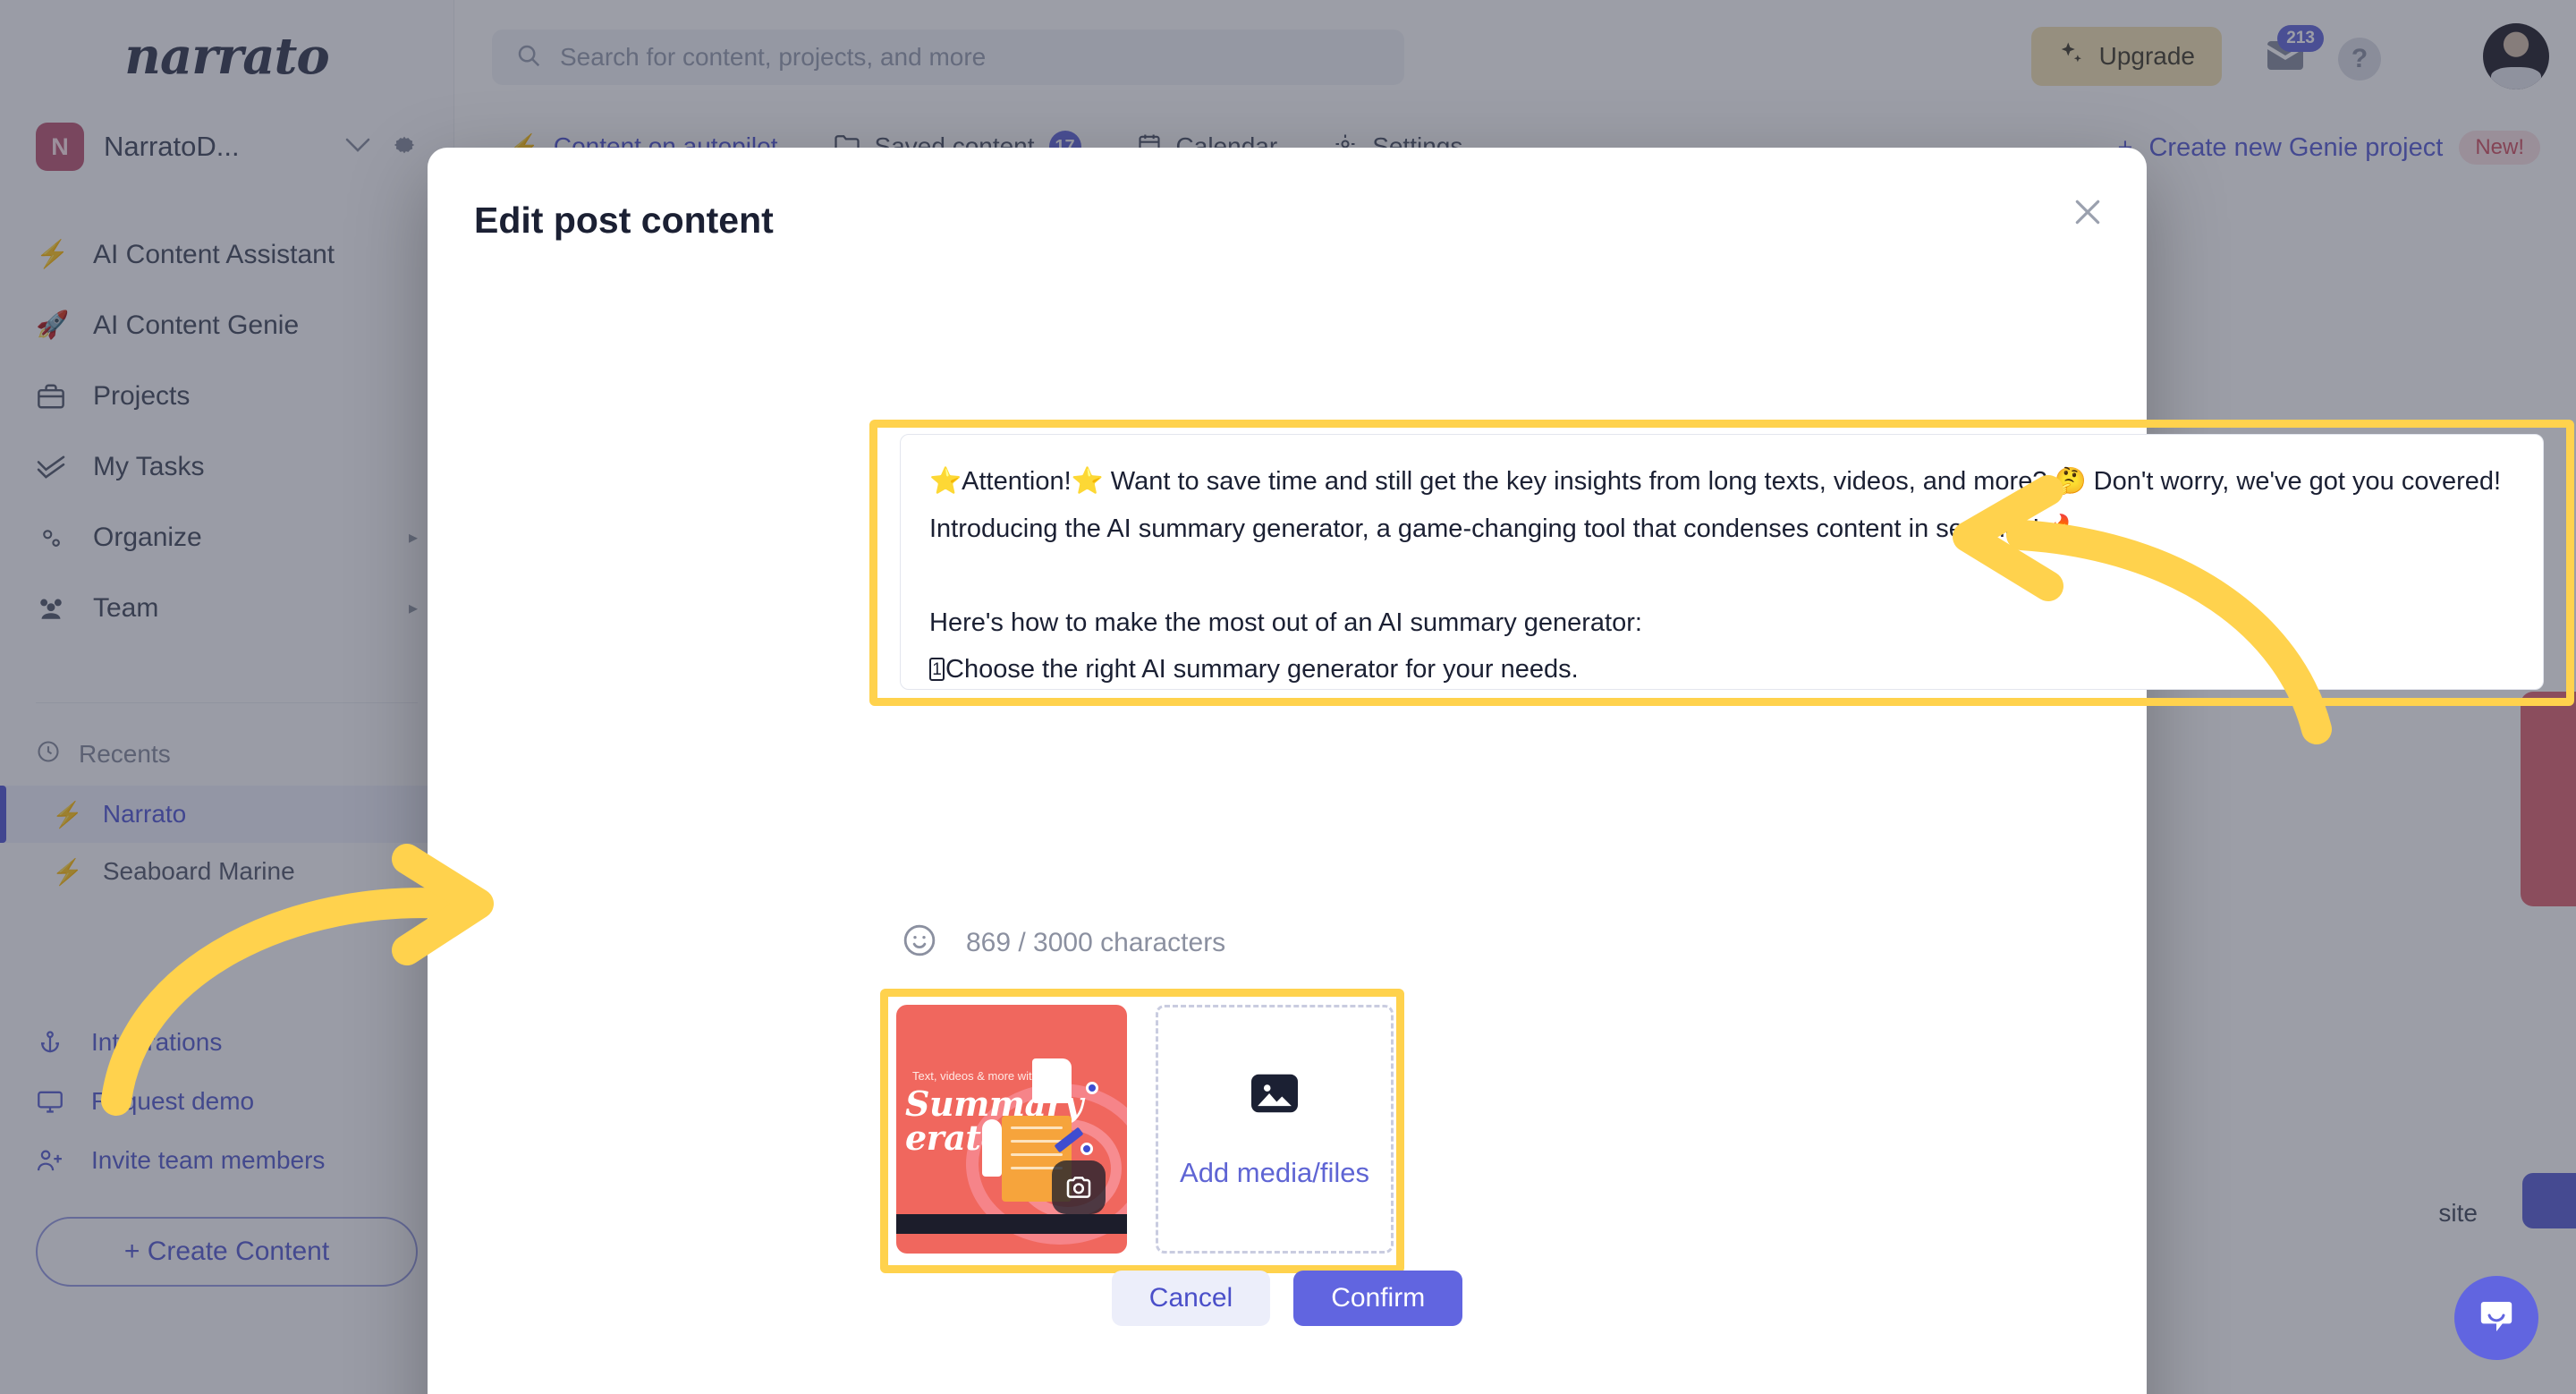 The width and height of the screenshot is (2576, 1394). I want to click on modal-footer: Cancel Confirm, so click(1287, 1298).